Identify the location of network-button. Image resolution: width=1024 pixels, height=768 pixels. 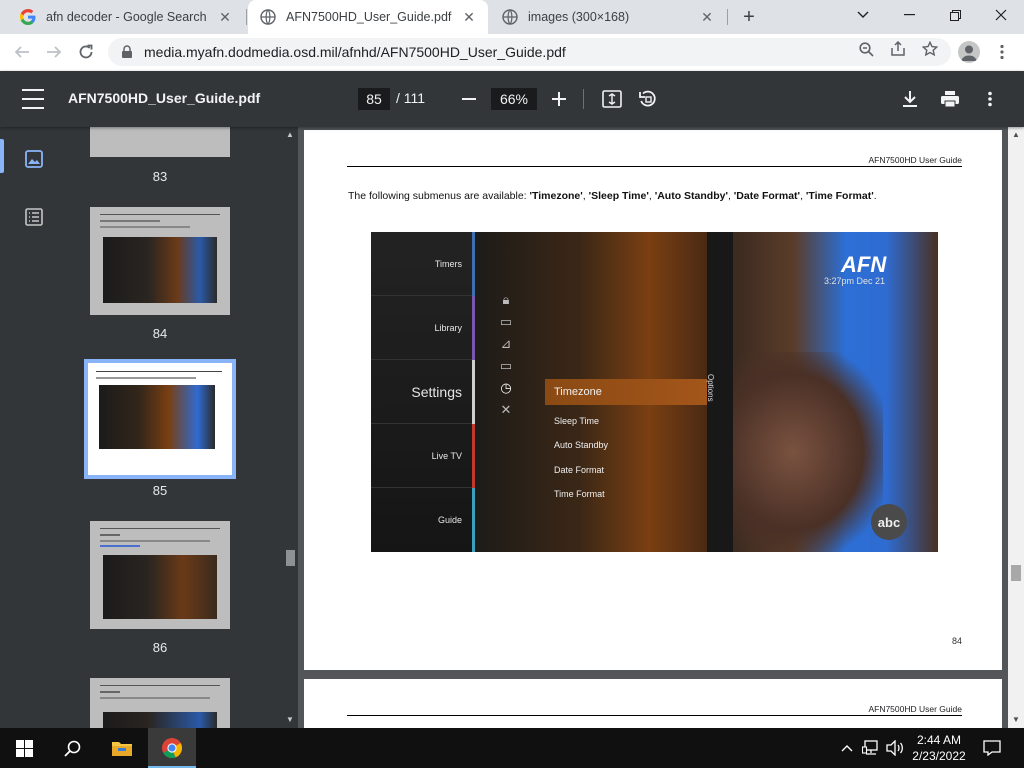
(871, 748).